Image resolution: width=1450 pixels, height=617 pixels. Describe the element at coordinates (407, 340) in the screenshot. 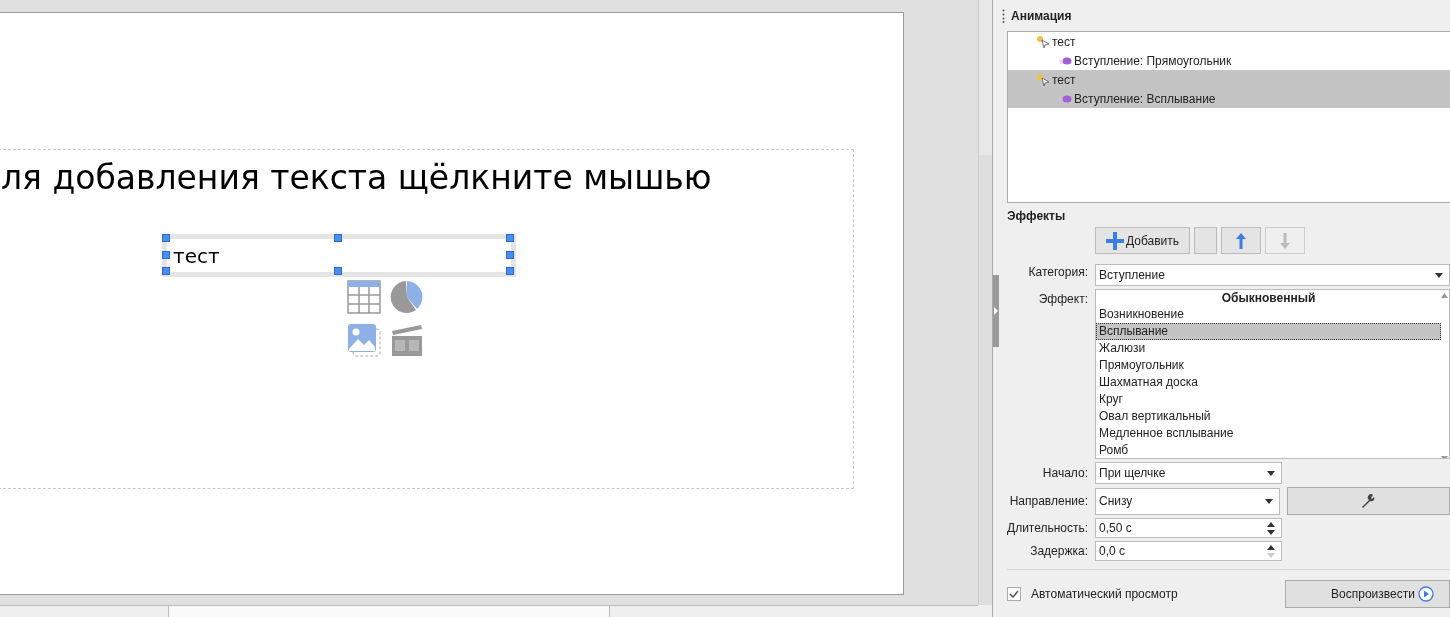

I see `clapperboard-icon` at that location.